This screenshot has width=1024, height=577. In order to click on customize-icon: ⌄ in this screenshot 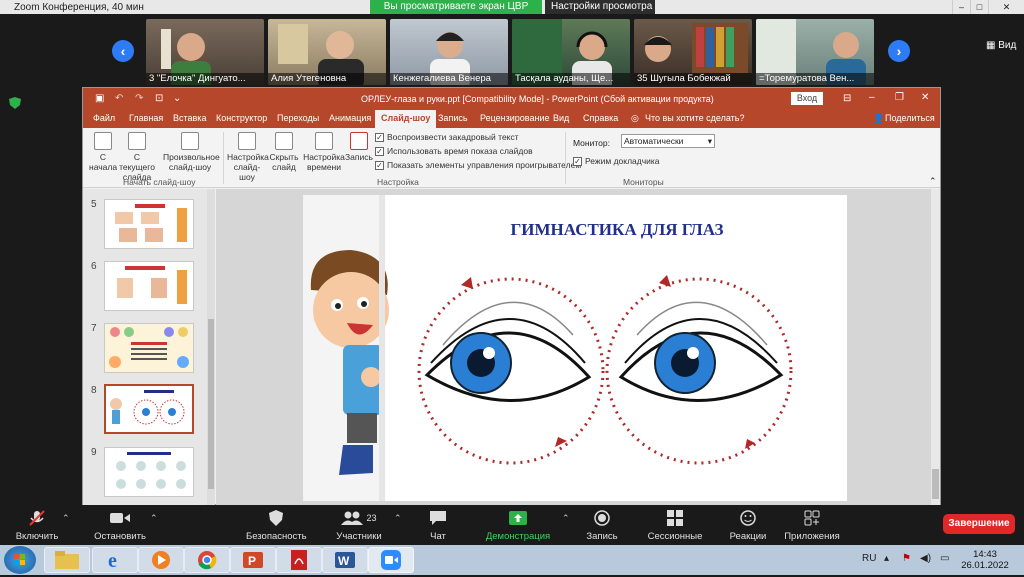, I will do `click(177, 98)`.